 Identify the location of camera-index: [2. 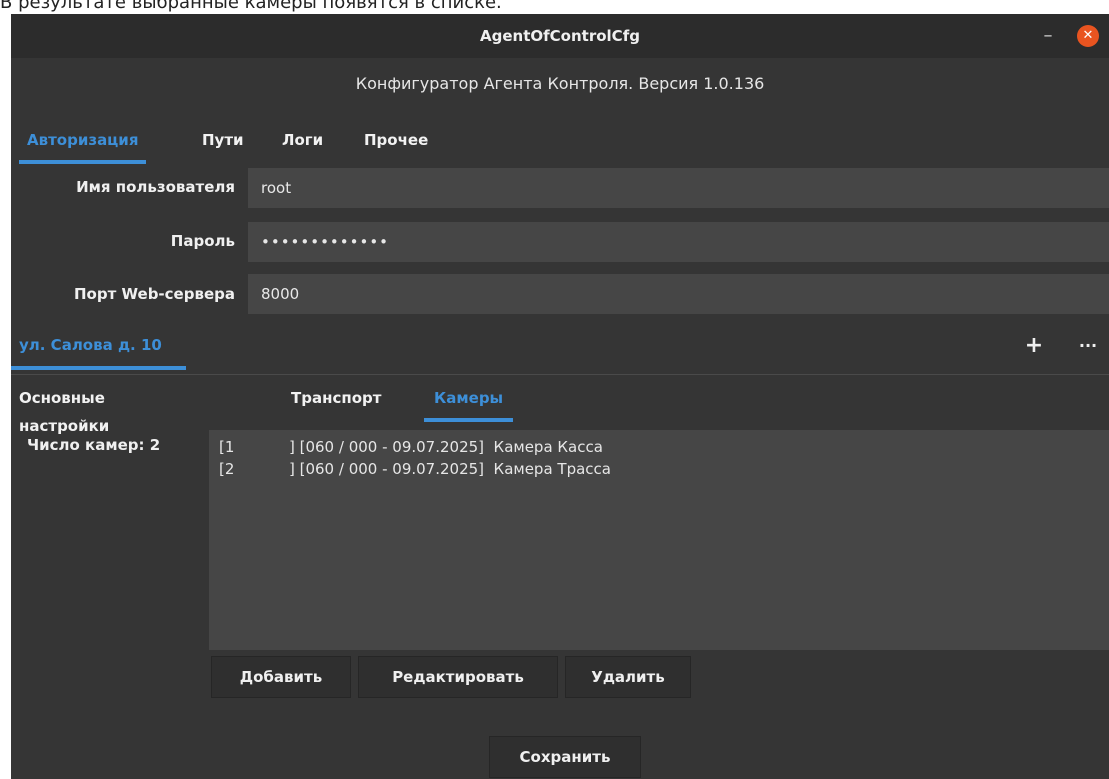
(227, 469).